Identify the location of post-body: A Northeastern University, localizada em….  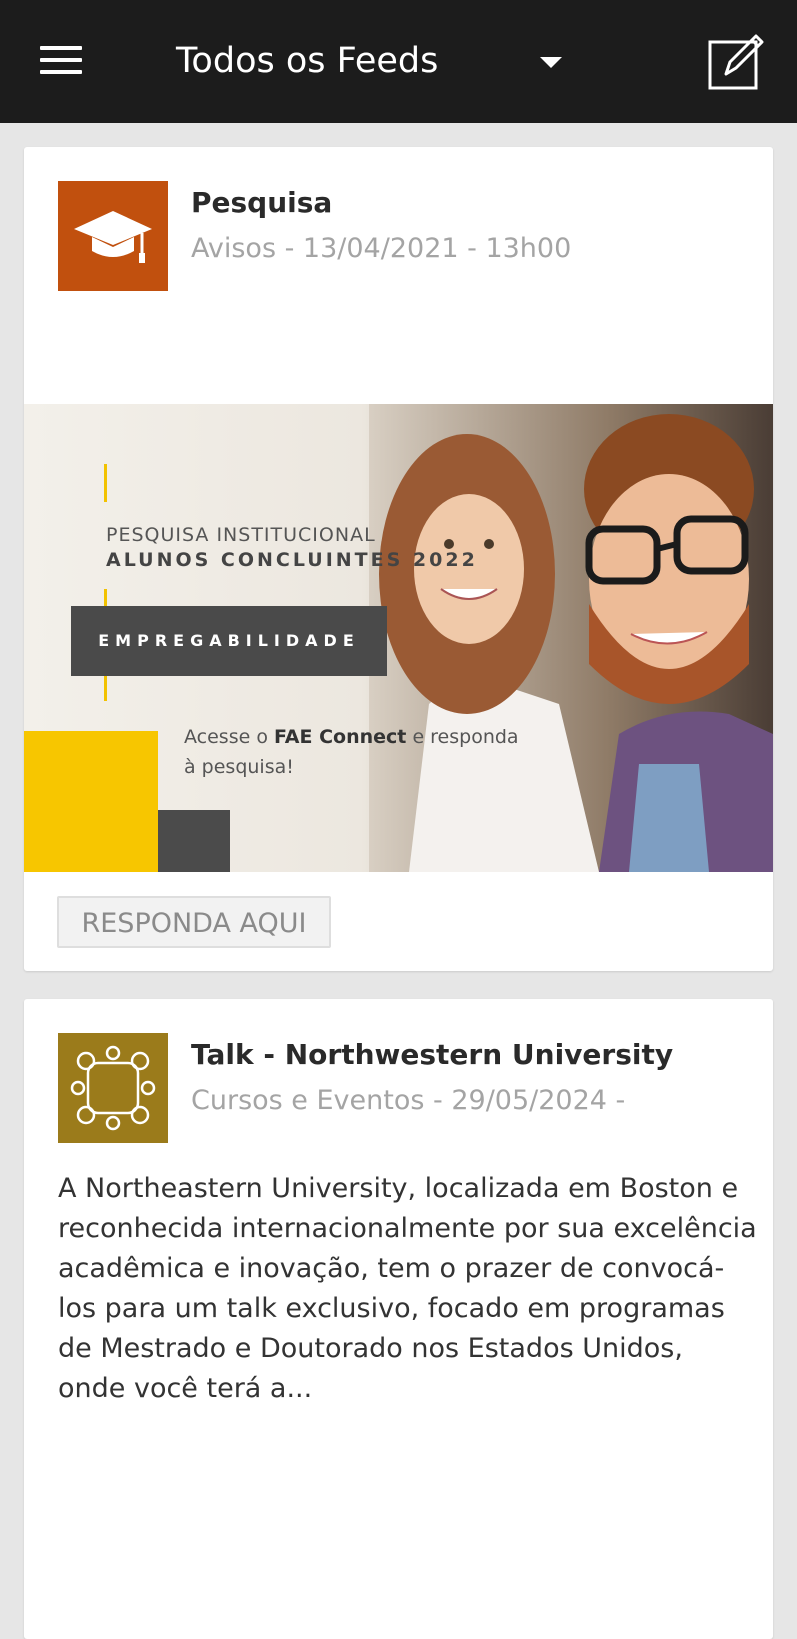
(407, 1288).